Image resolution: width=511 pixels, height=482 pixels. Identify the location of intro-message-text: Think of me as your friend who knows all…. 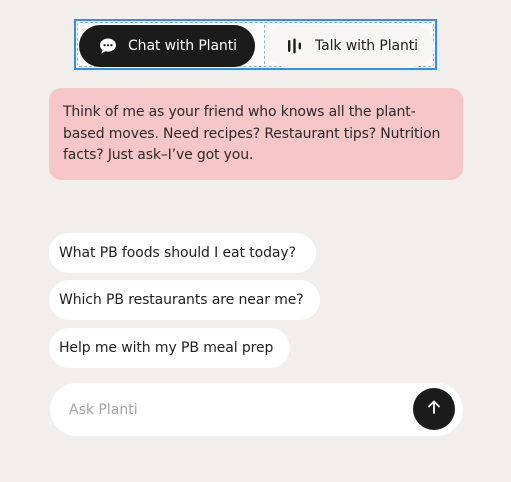
(252, 133).